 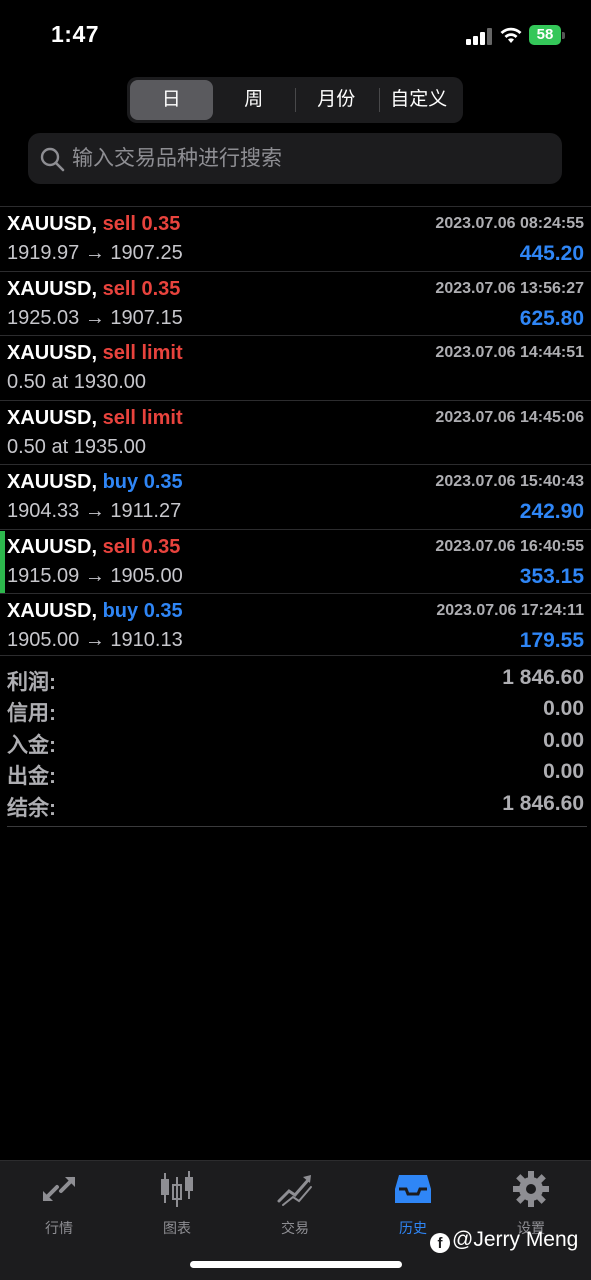 I want to click on tab-chart: 图表, so click(x=177, y=1203).